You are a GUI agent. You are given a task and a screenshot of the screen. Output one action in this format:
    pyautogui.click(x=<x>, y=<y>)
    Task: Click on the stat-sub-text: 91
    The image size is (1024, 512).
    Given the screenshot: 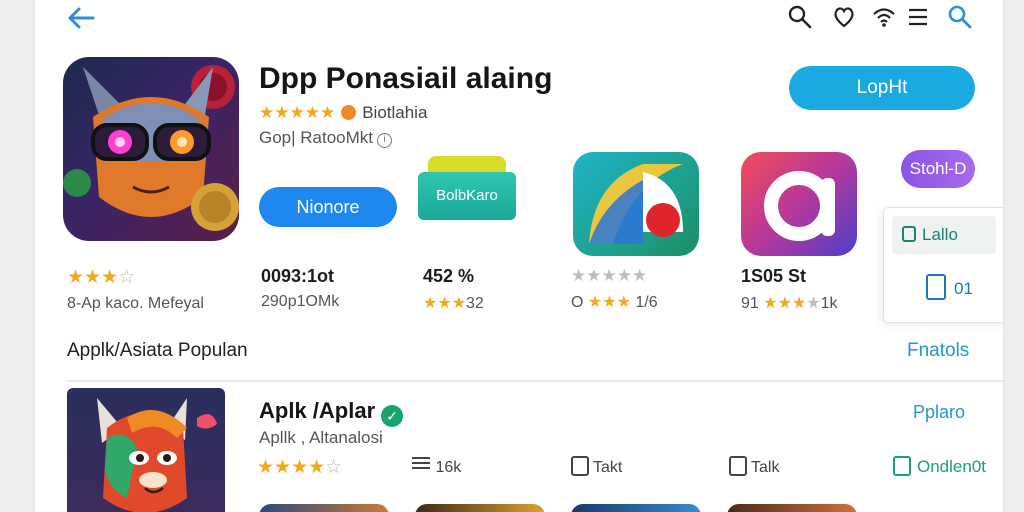 What is the action you would take?
    pyautogui.click(x=750, y=303)
    